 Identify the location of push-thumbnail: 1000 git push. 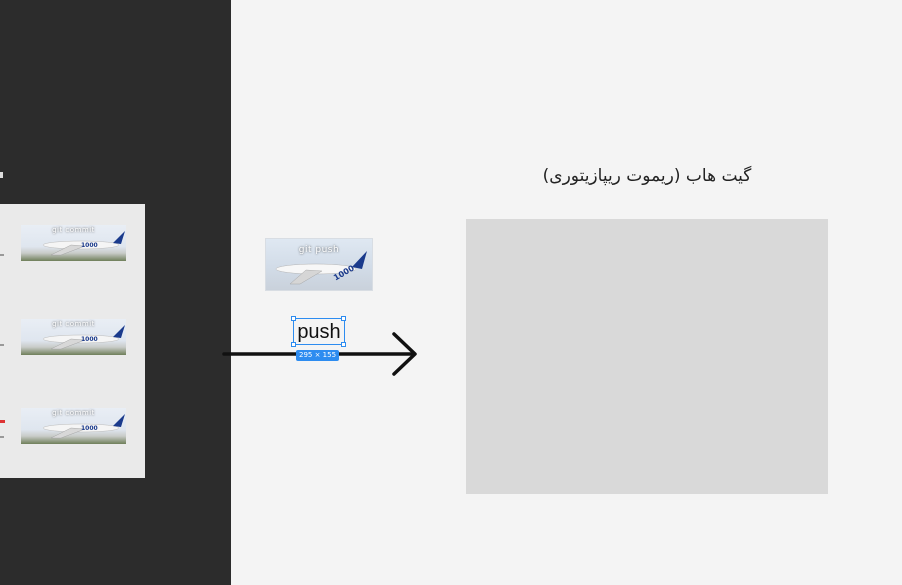
(319, 264).